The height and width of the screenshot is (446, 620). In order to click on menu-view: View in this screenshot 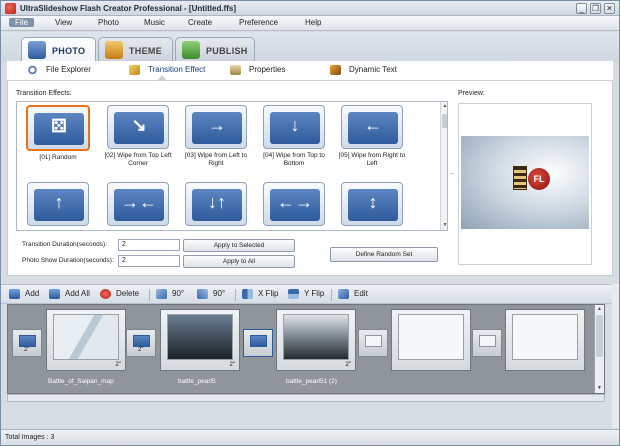, I will do `click(63, 22)`.